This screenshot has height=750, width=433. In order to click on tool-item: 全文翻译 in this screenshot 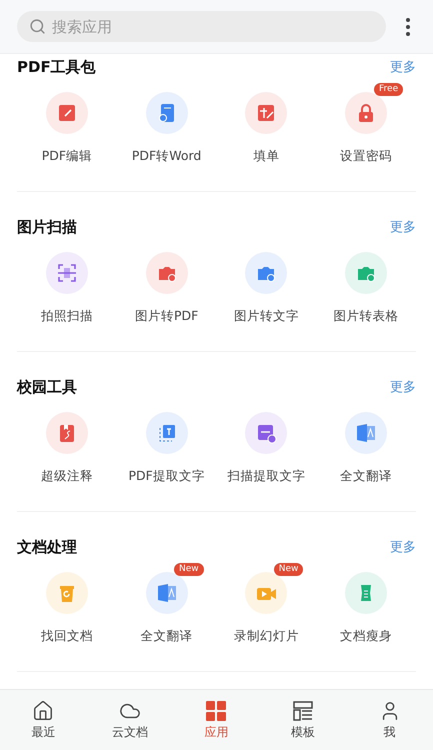, I will do `click(366, 449)`.